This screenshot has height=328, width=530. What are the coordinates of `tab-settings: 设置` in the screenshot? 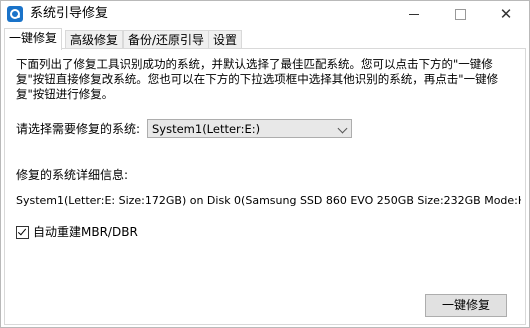 It's located at (225, 39).